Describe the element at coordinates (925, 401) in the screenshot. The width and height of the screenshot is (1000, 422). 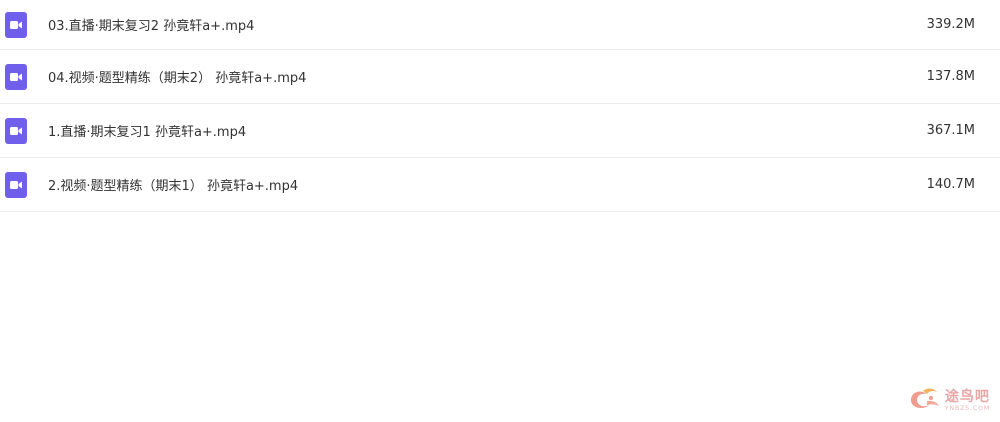
I see `watermark-logo-icon` at that location.